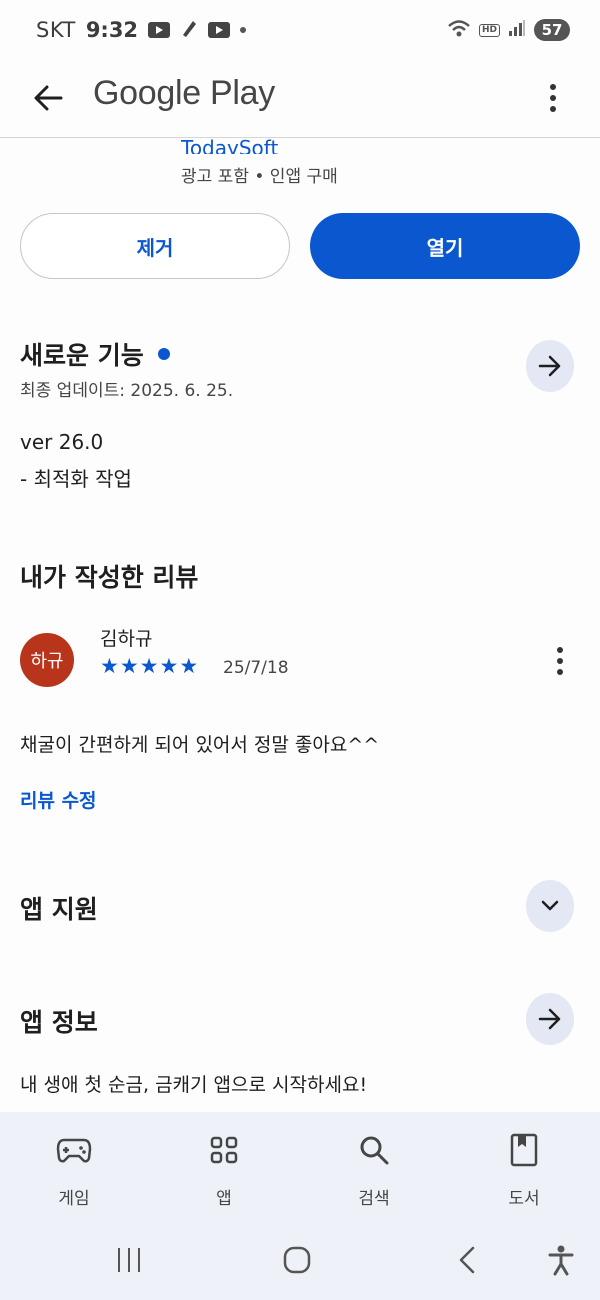 The width and height of the screenshot is (600, 1300). What do you see at coordinates (112, 30) in the screenshot?
I see `clock: 9:32` at bounding box center [112, 30].